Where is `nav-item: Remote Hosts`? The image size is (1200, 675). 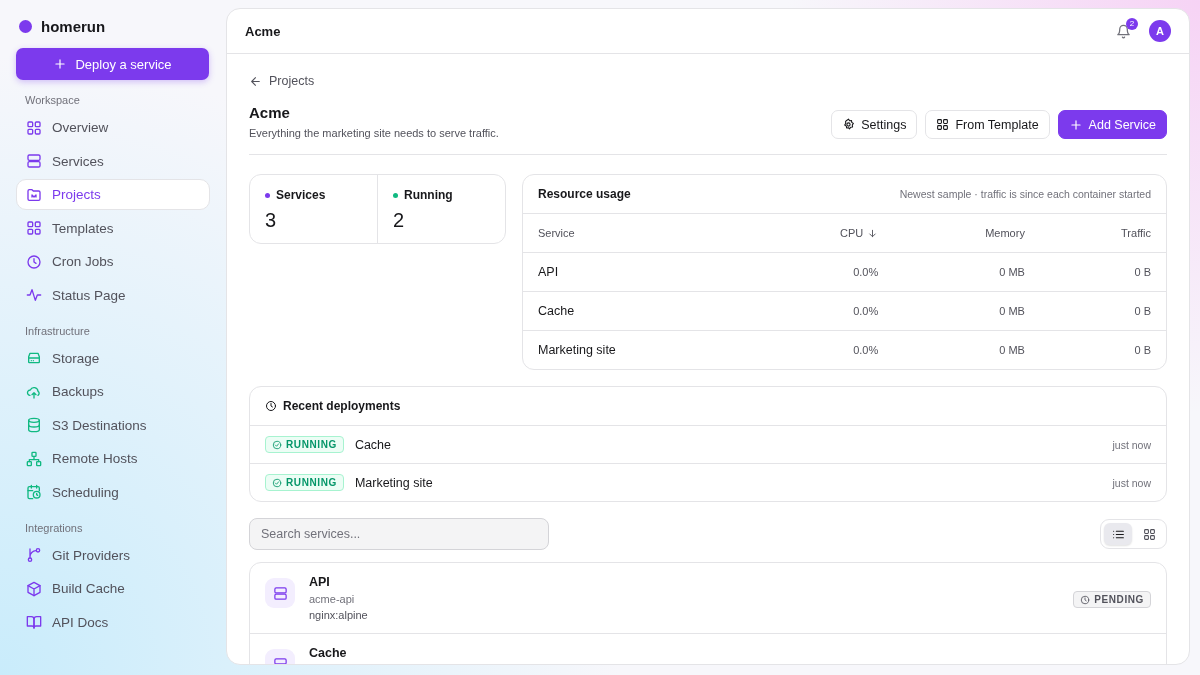
nav-item: Remote Hosts is located at coordinates (113, 458).